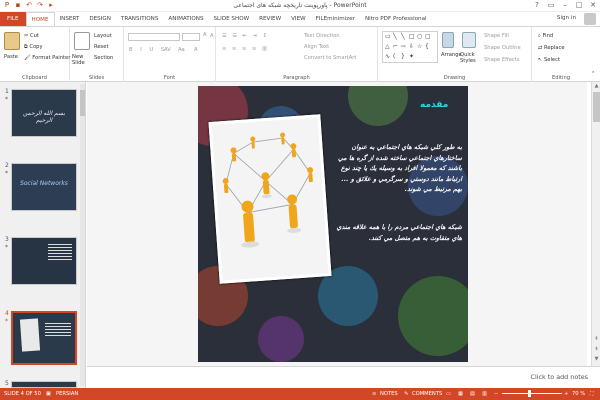 The height and width of the screenshot is (400, 600). What do you see at coordinates (592, 394) in the screenshot?
I see `fit-to-window-icon: ⛶` at bounding box center [592, 394].